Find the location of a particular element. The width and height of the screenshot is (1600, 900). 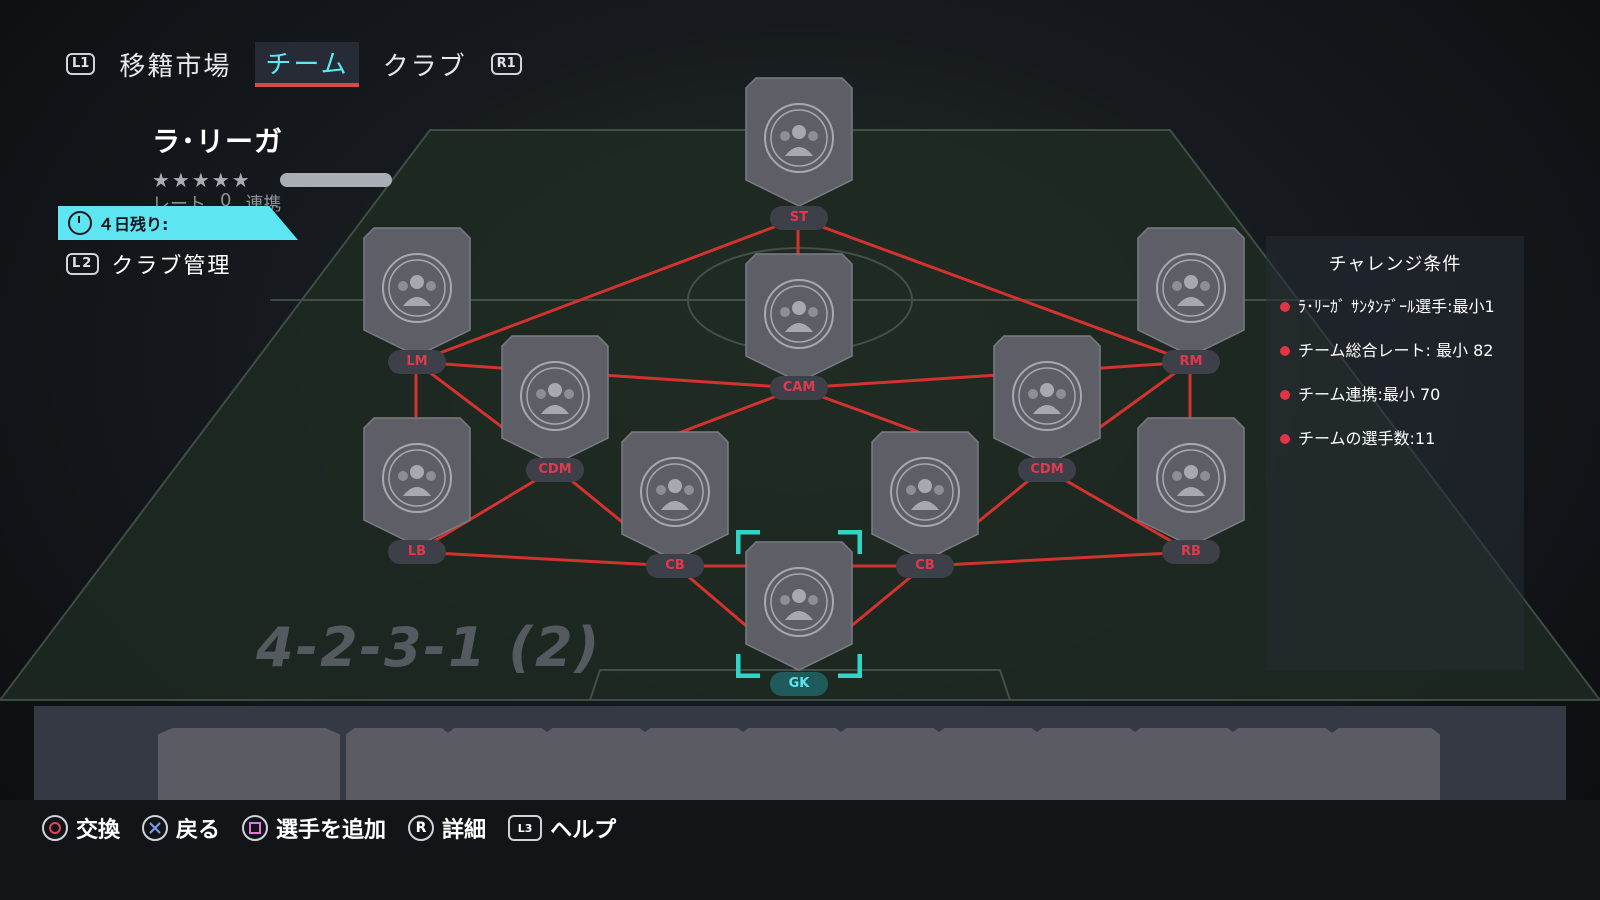

player-card-cdm-left: CDM is located at coordinates (555, 408).